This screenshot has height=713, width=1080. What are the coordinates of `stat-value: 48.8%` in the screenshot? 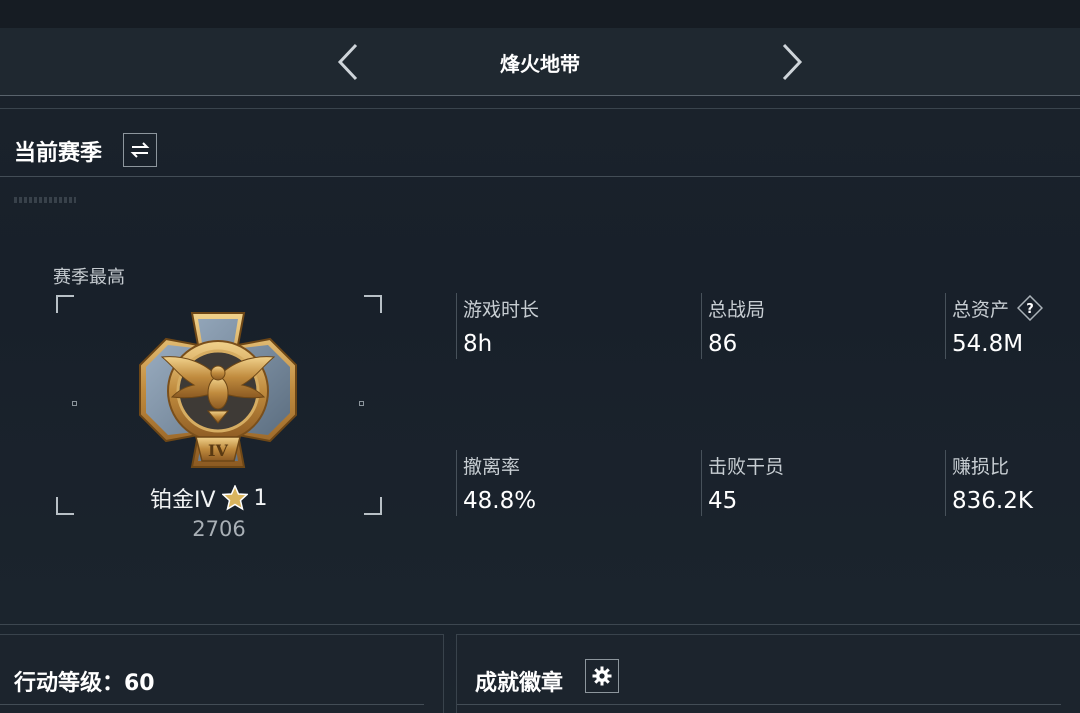 It's located at (500, 501).